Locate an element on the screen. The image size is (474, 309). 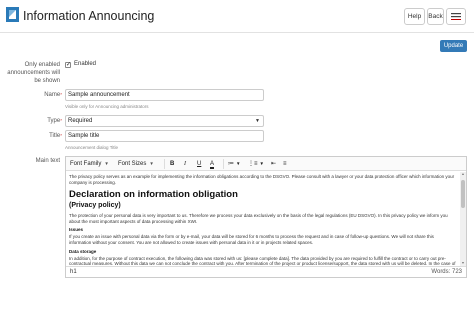
page-title: Information Announcing is located at coordinates (89, 16).